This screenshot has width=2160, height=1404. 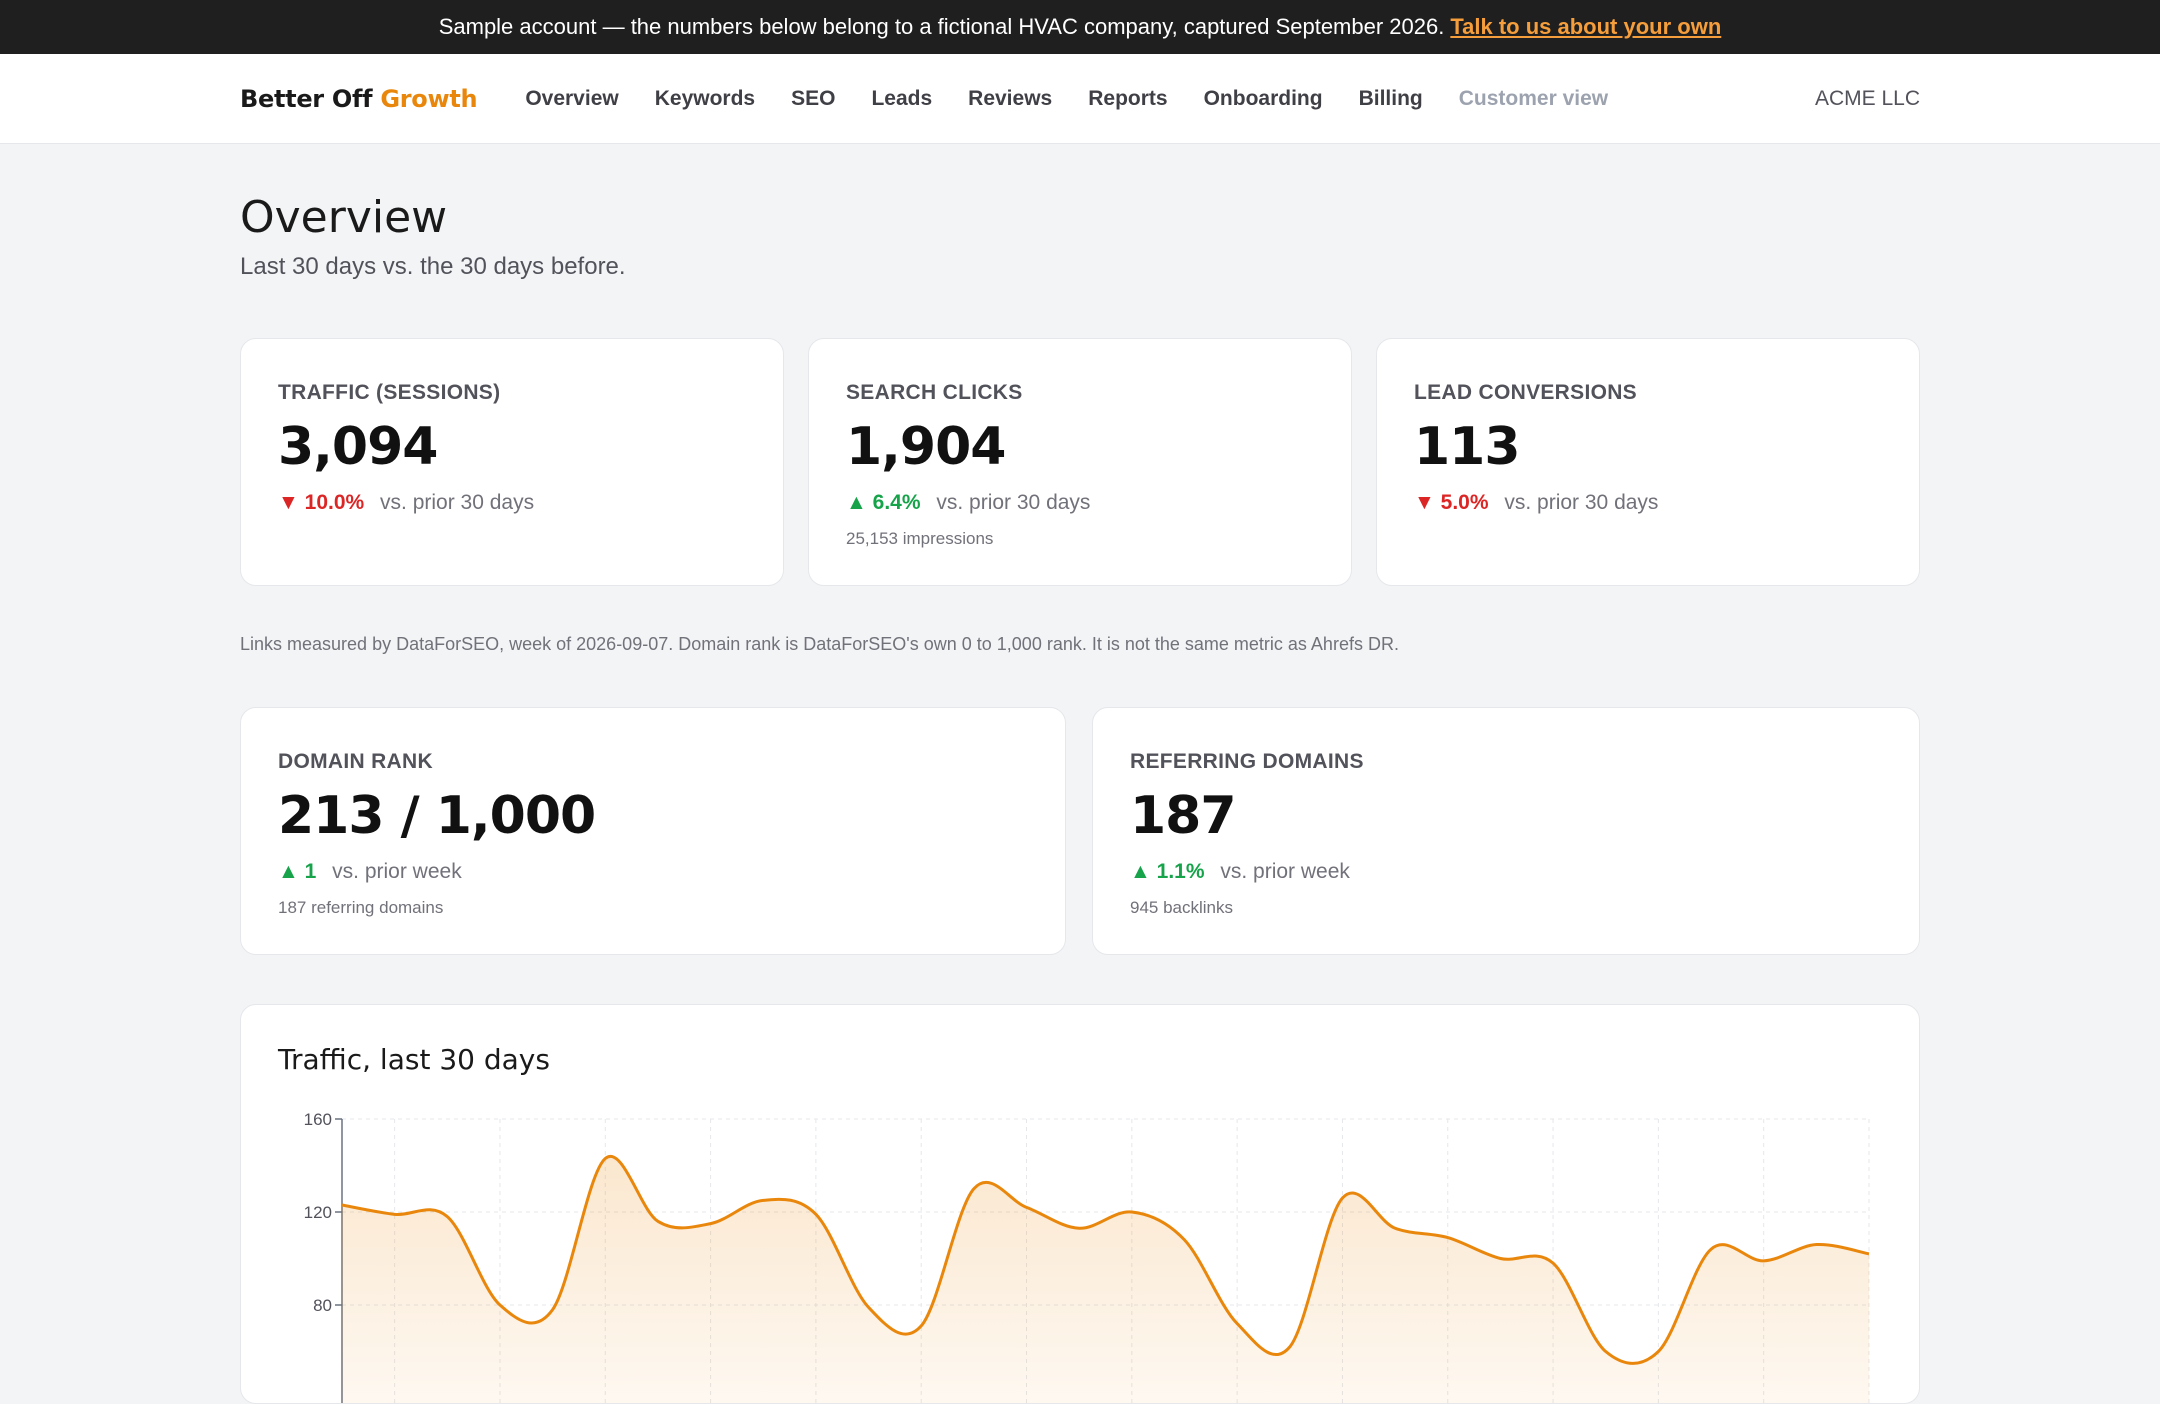 I want to click on delta-value: 1, so click(x=310, y=871).